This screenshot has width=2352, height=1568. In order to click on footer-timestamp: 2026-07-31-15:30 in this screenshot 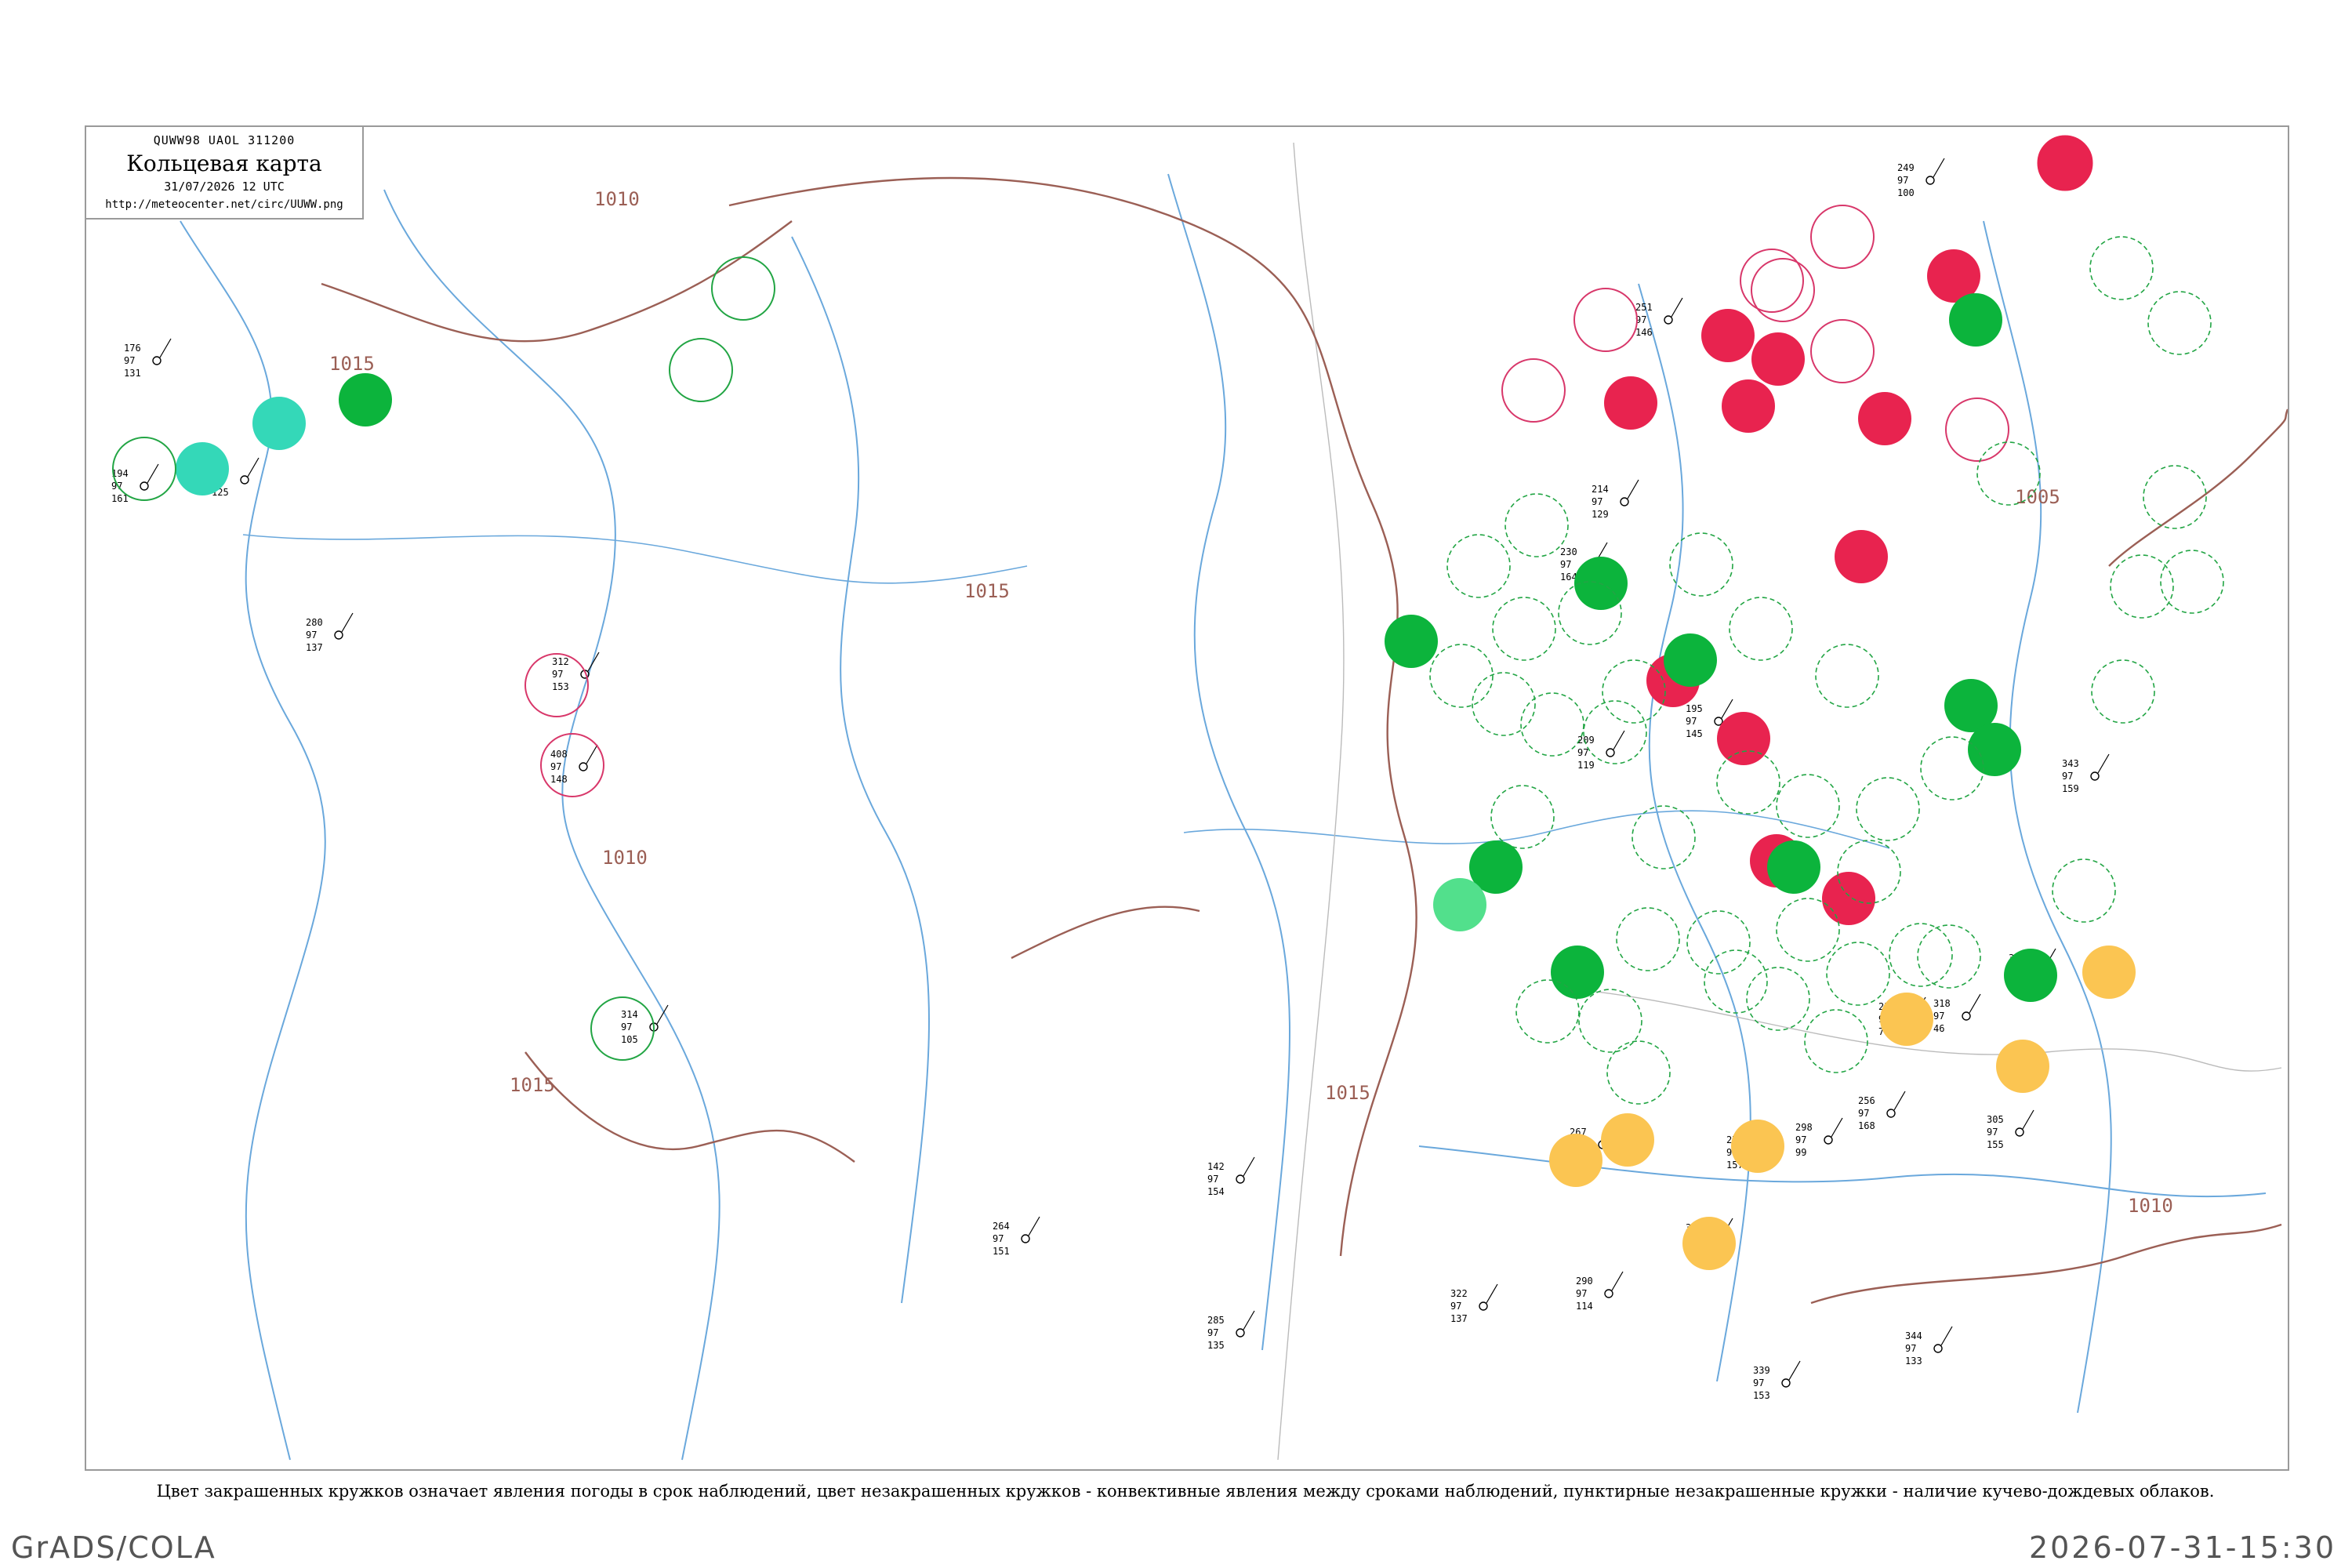, I will do `click(2182, 1547)`.